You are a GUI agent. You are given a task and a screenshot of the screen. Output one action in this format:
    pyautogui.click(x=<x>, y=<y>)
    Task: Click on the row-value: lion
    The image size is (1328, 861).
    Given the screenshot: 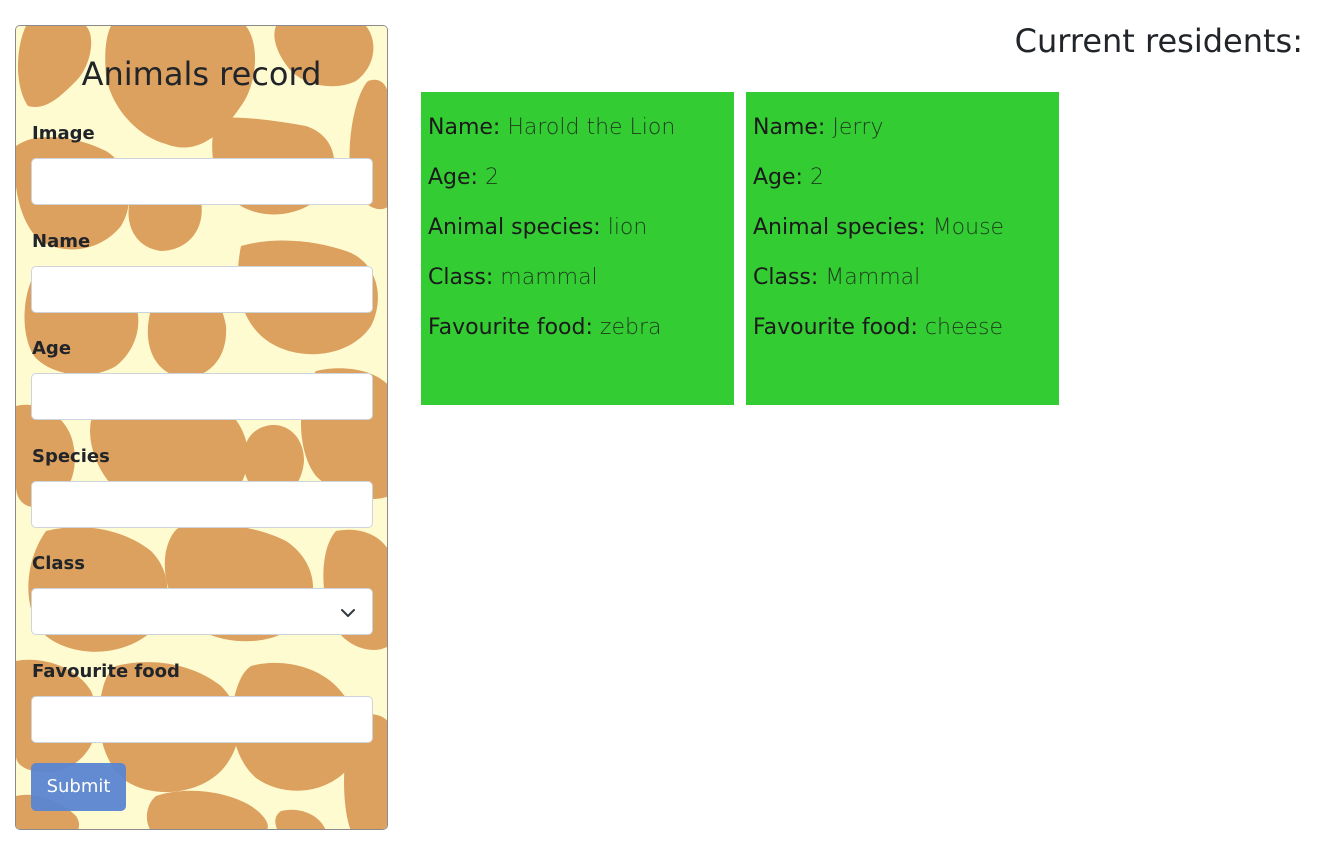 What is the action you would take?
    pyautogui.click(x=627, y=227)
    